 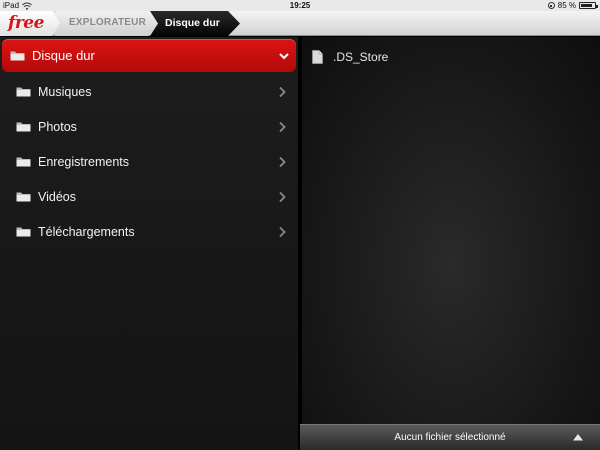 I want to click on sidebar-item-label: Vidéos, so click(x=57, y=196).